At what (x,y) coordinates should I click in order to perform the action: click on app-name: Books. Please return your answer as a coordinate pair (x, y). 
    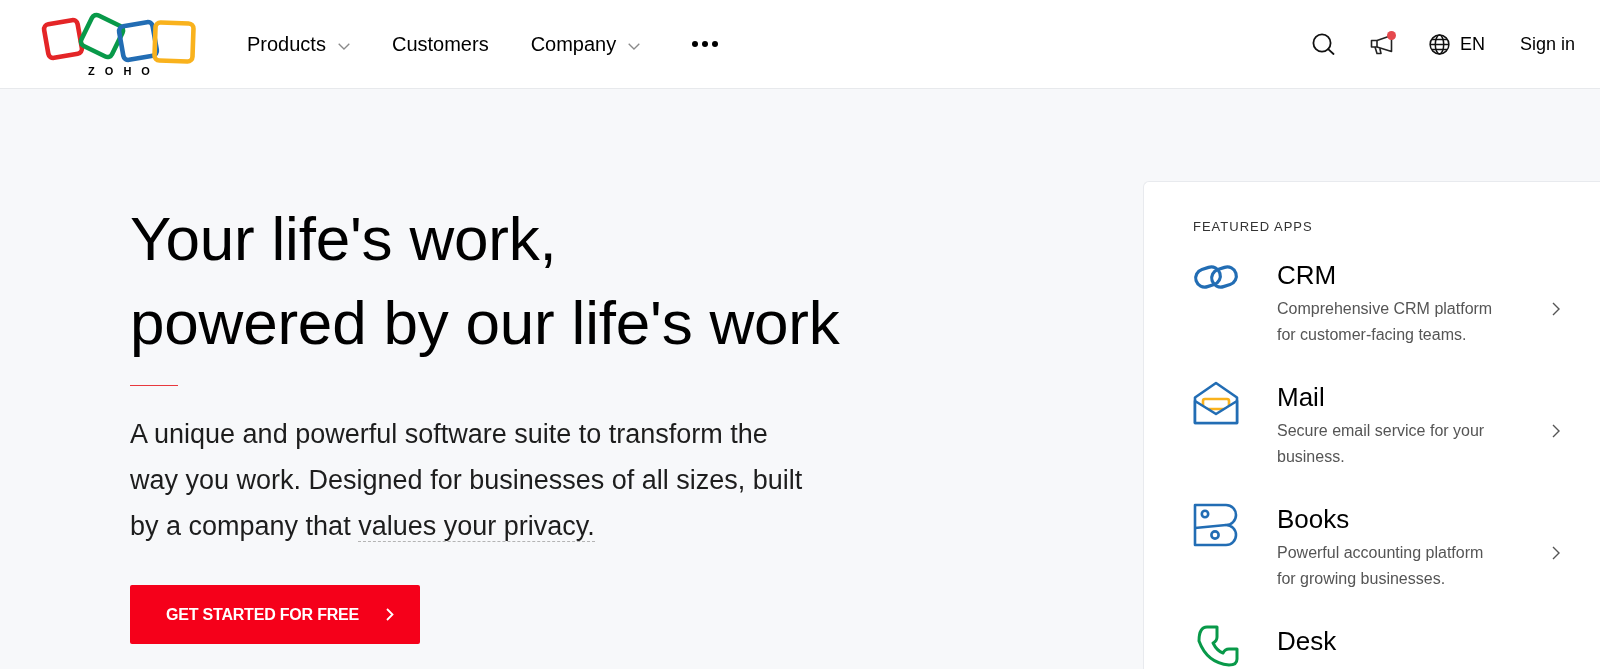
    Looking at the image, I should click on (1313, 519).